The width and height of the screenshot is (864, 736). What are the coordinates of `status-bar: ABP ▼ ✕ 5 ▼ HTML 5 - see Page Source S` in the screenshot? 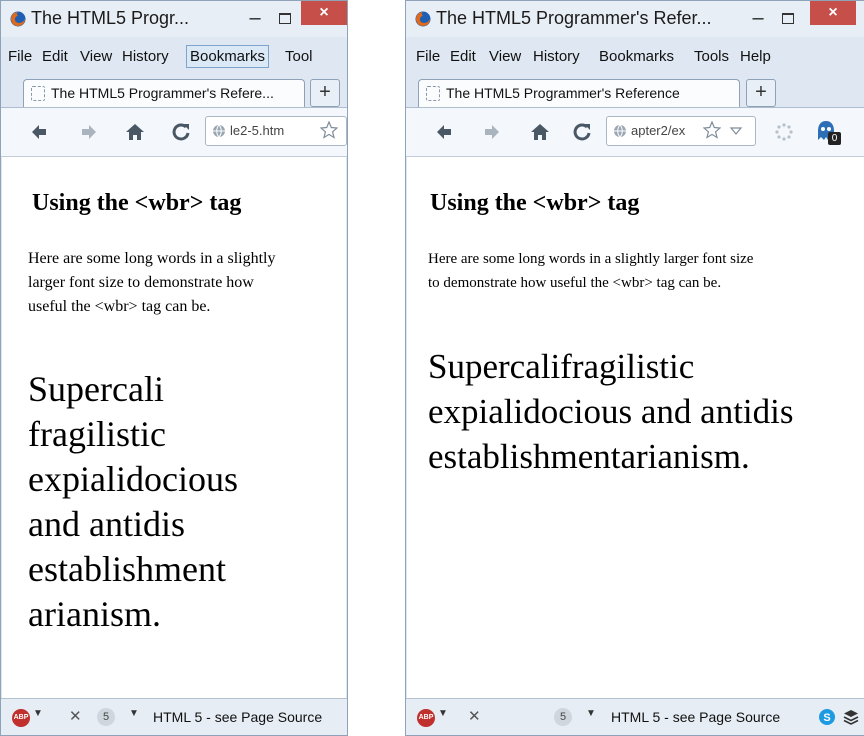 It's located at (635, 716).